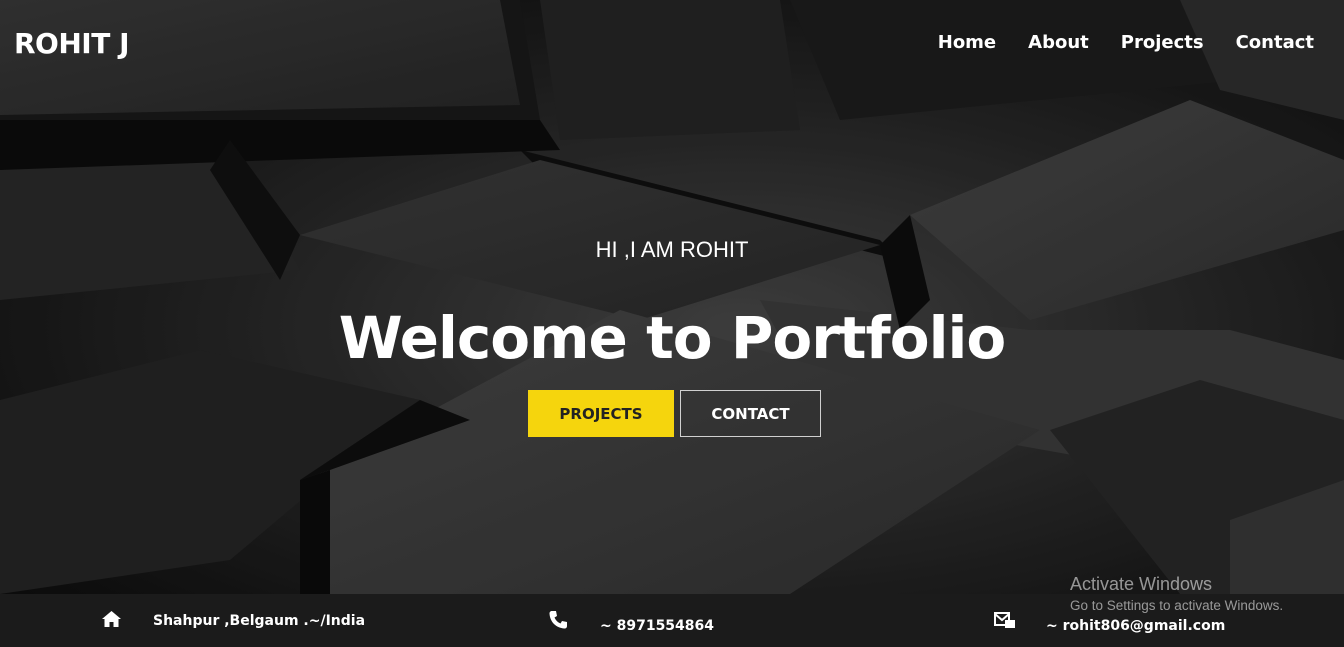 Image resolution: width=1344 pixels, height=647 pixels. I want to click on hero-buttons: PROJECTS CONTACT, so click(674, 413).